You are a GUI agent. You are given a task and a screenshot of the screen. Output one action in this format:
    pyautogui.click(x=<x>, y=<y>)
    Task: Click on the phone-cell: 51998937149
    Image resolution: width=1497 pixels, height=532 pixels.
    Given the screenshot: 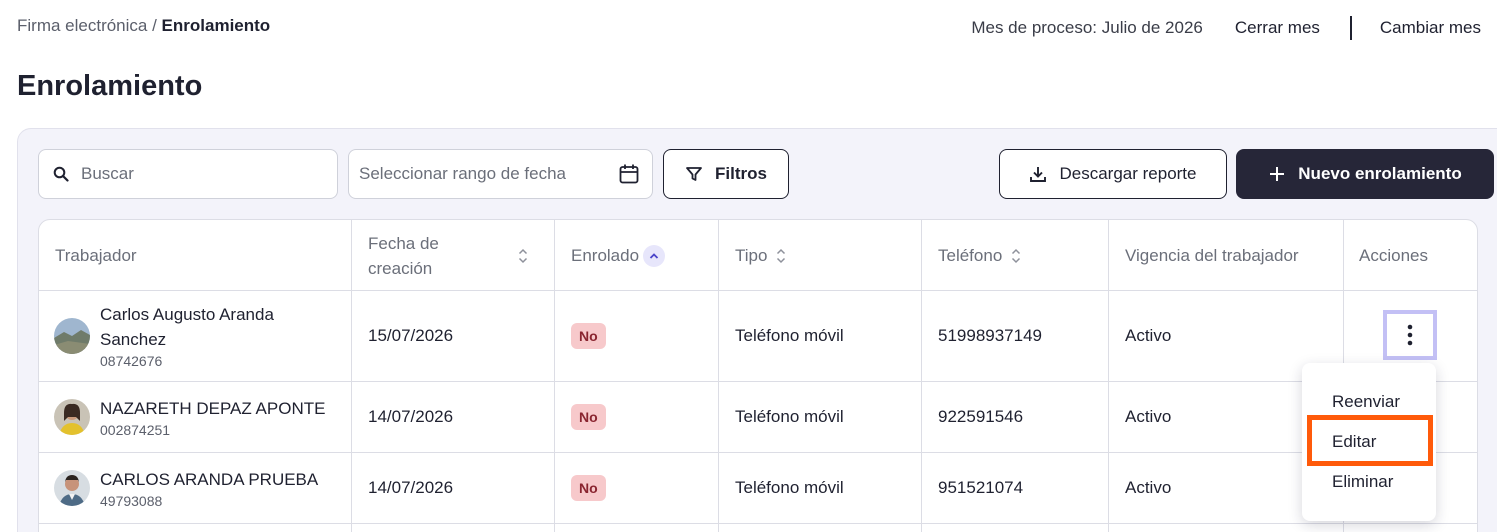 What is the action you would take?
    pyautogui.click(x=990, y=335)
    